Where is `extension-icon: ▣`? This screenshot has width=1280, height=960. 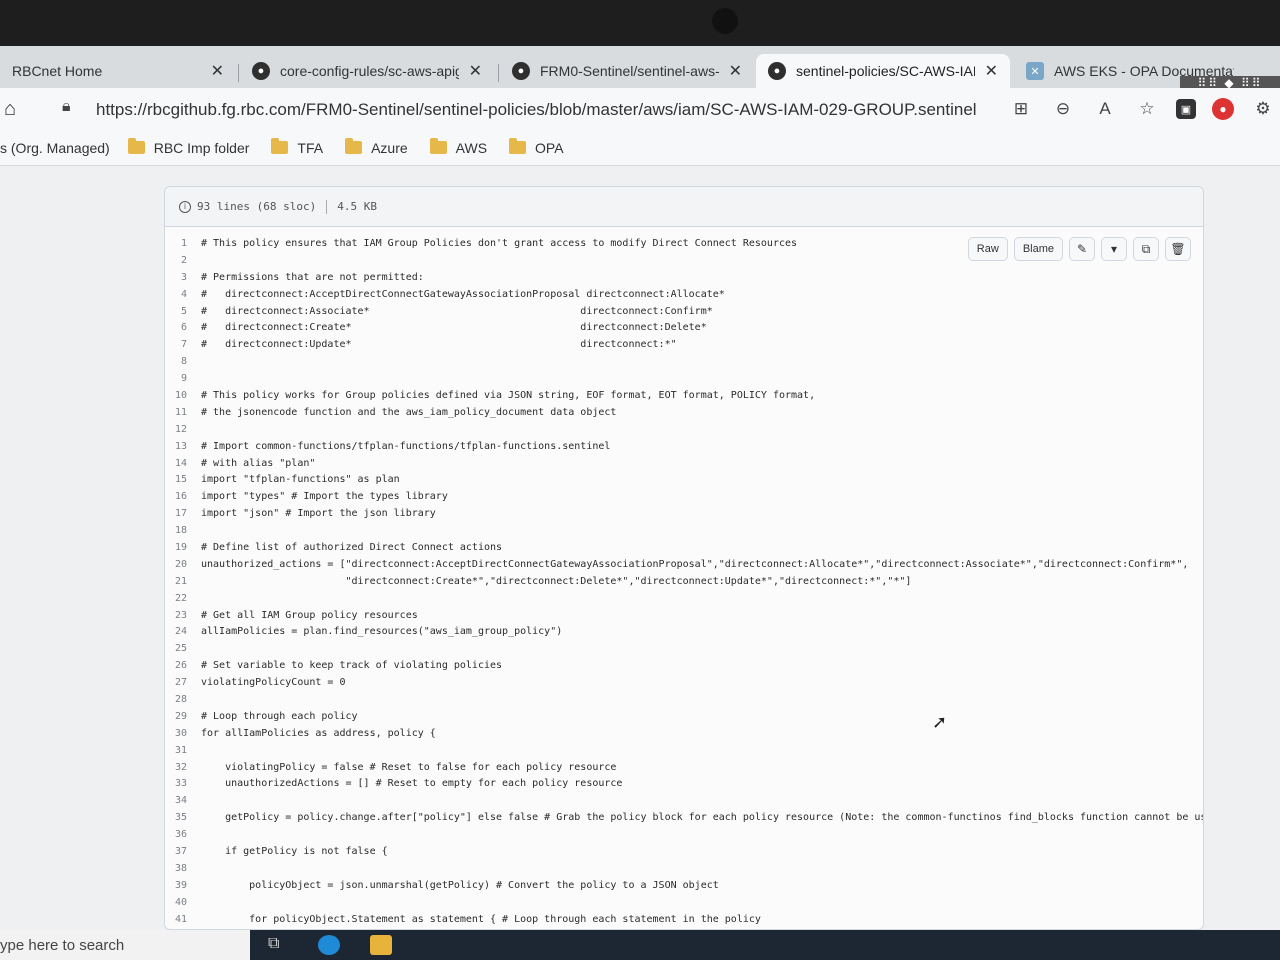 extension-icon: ▣ is located at coordinates (1186, 109).